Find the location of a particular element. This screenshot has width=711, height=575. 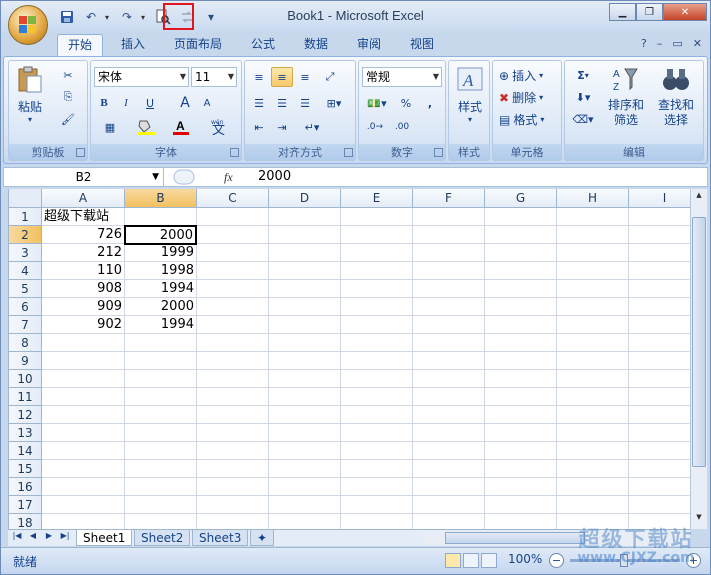

cell-h7 is located at coordinates (593, 325).